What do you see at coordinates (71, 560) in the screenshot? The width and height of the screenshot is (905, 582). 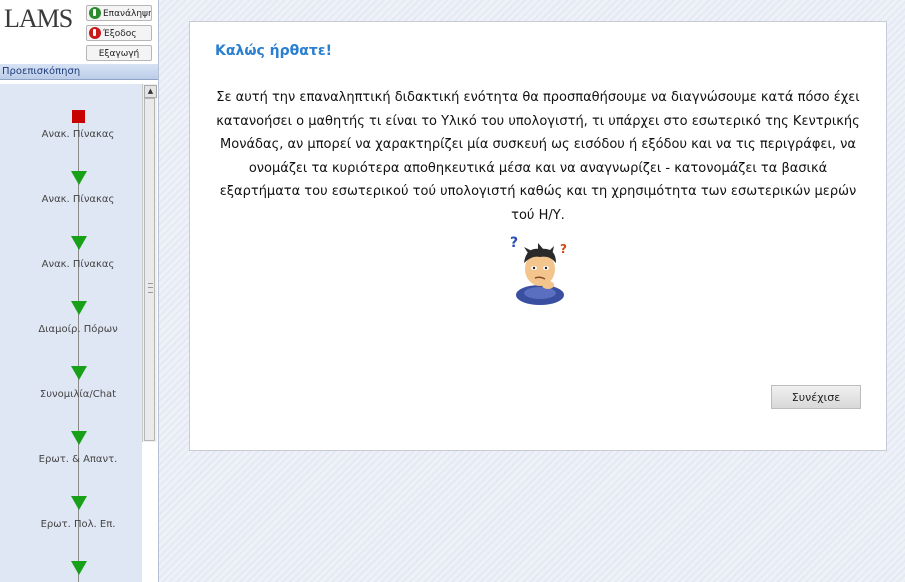 I see `activity-item` at bounding box center [71, 560].